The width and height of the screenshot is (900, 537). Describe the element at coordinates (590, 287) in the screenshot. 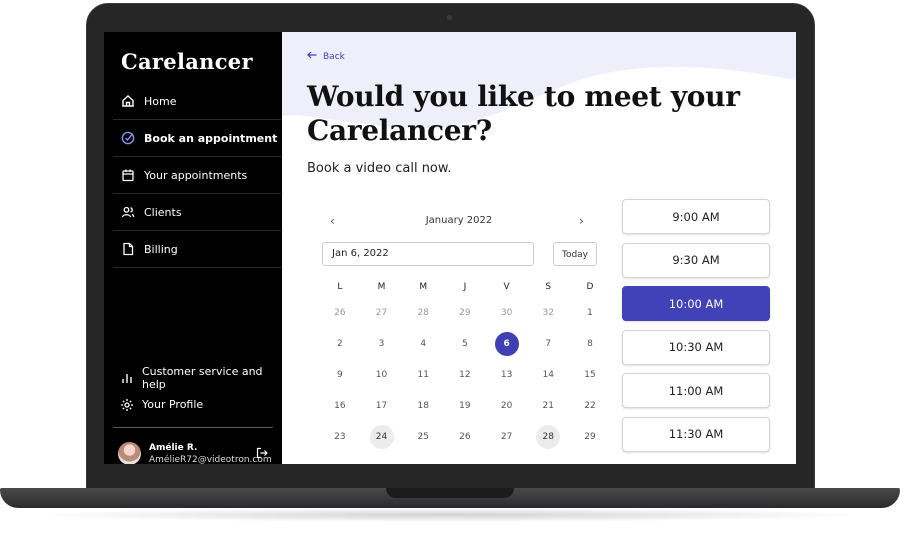

I see `weekday-label: D` at that location.